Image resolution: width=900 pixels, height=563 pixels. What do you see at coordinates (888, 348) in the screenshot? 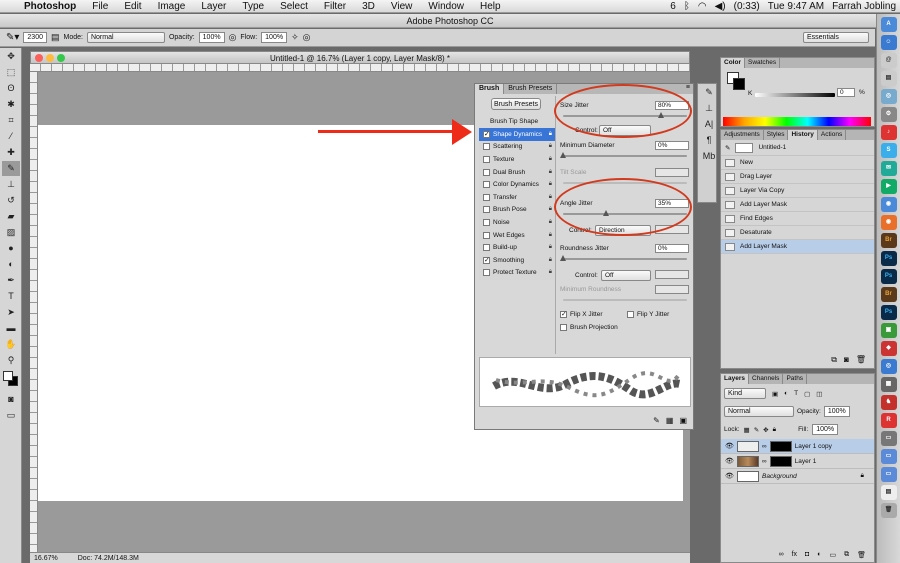
I see `red-app-icon: ◆` at bounding box center [888, 348].